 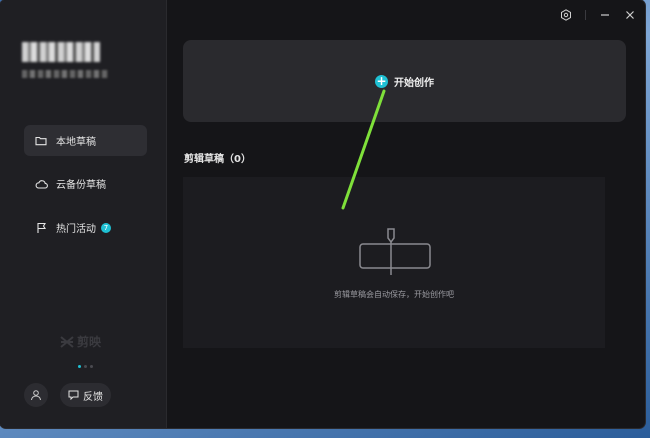 I want to click on close-icon, so click(x=630, y=15).